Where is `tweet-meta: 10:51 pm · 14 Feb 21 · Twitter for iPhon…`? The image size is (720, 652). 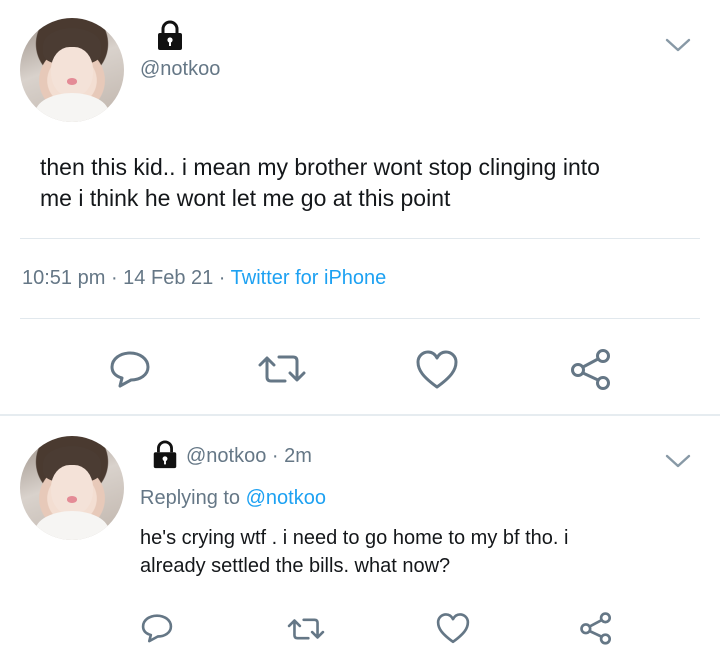 tweet-meta: 10:51 pm · 14 Feb 21 · Twitter for iPhon… is located at coordinates (204, 278).